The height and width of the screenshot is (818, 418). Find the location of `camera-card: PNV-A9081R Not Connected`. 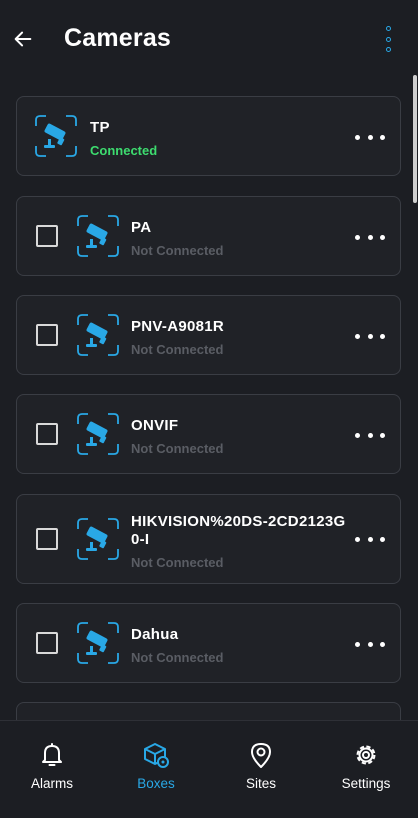

camera-card: PNV-A9081R Not Connected is located at coordinates (208, 335).